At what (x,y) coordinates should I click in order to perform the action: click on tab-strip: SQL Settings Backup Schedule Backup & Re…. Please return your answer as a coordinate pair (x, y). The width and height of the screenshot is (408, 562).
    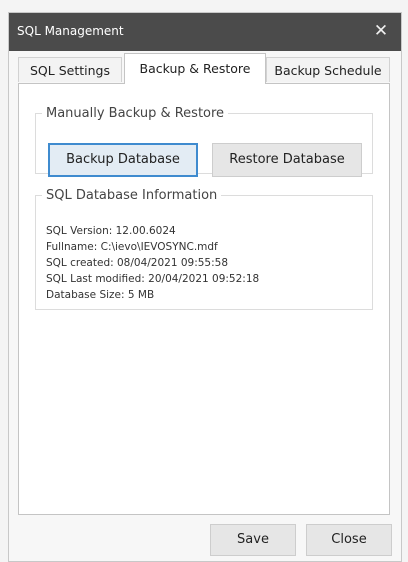
    Looking at the image, I should click on (204, 68).